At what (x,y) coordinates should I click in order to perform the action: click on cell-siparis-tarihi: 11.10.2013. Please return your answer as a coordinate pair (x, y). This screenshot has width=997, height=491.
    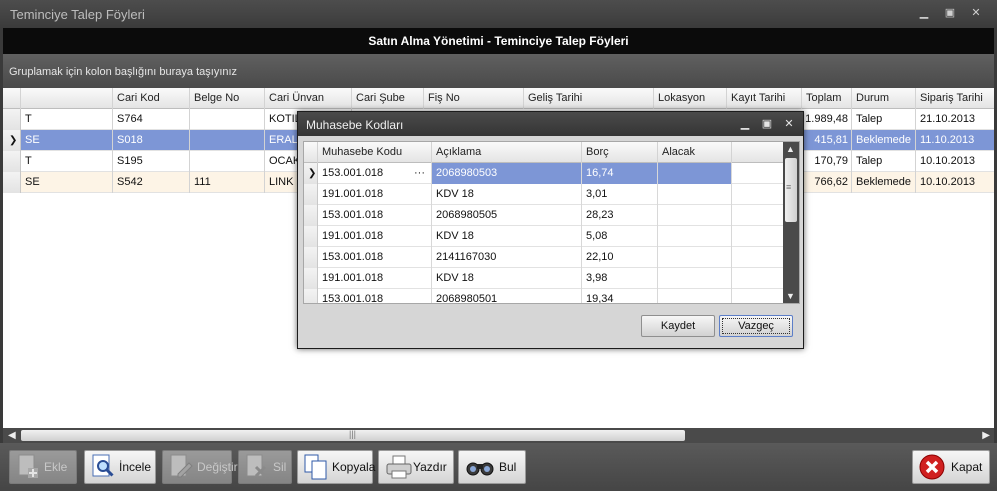
    Looking at the image, I should click on (947, 140).